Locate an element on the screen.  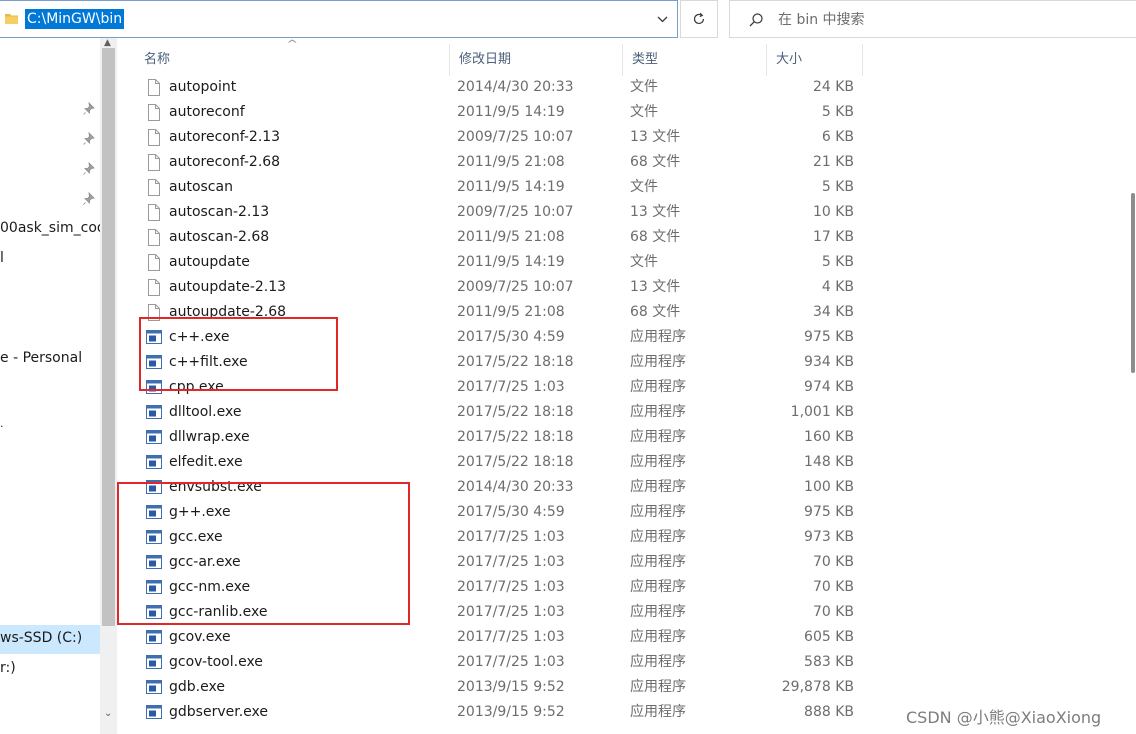
file-name: autoreconf is located at coordinates (207, 112).